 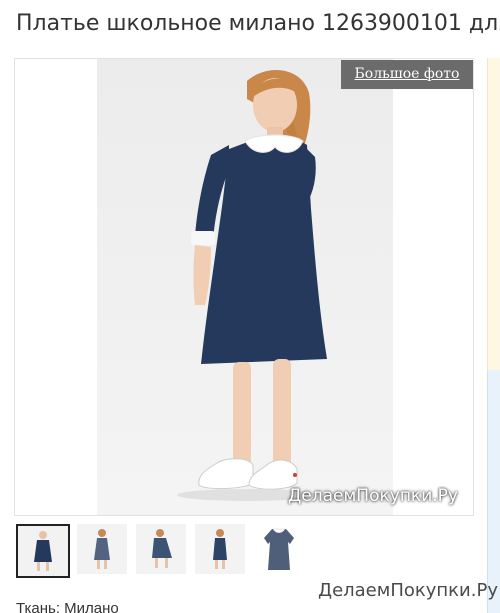 I want to click on product-title: Платье школьное милано 1263900101 для, so click(x=258, y=23).